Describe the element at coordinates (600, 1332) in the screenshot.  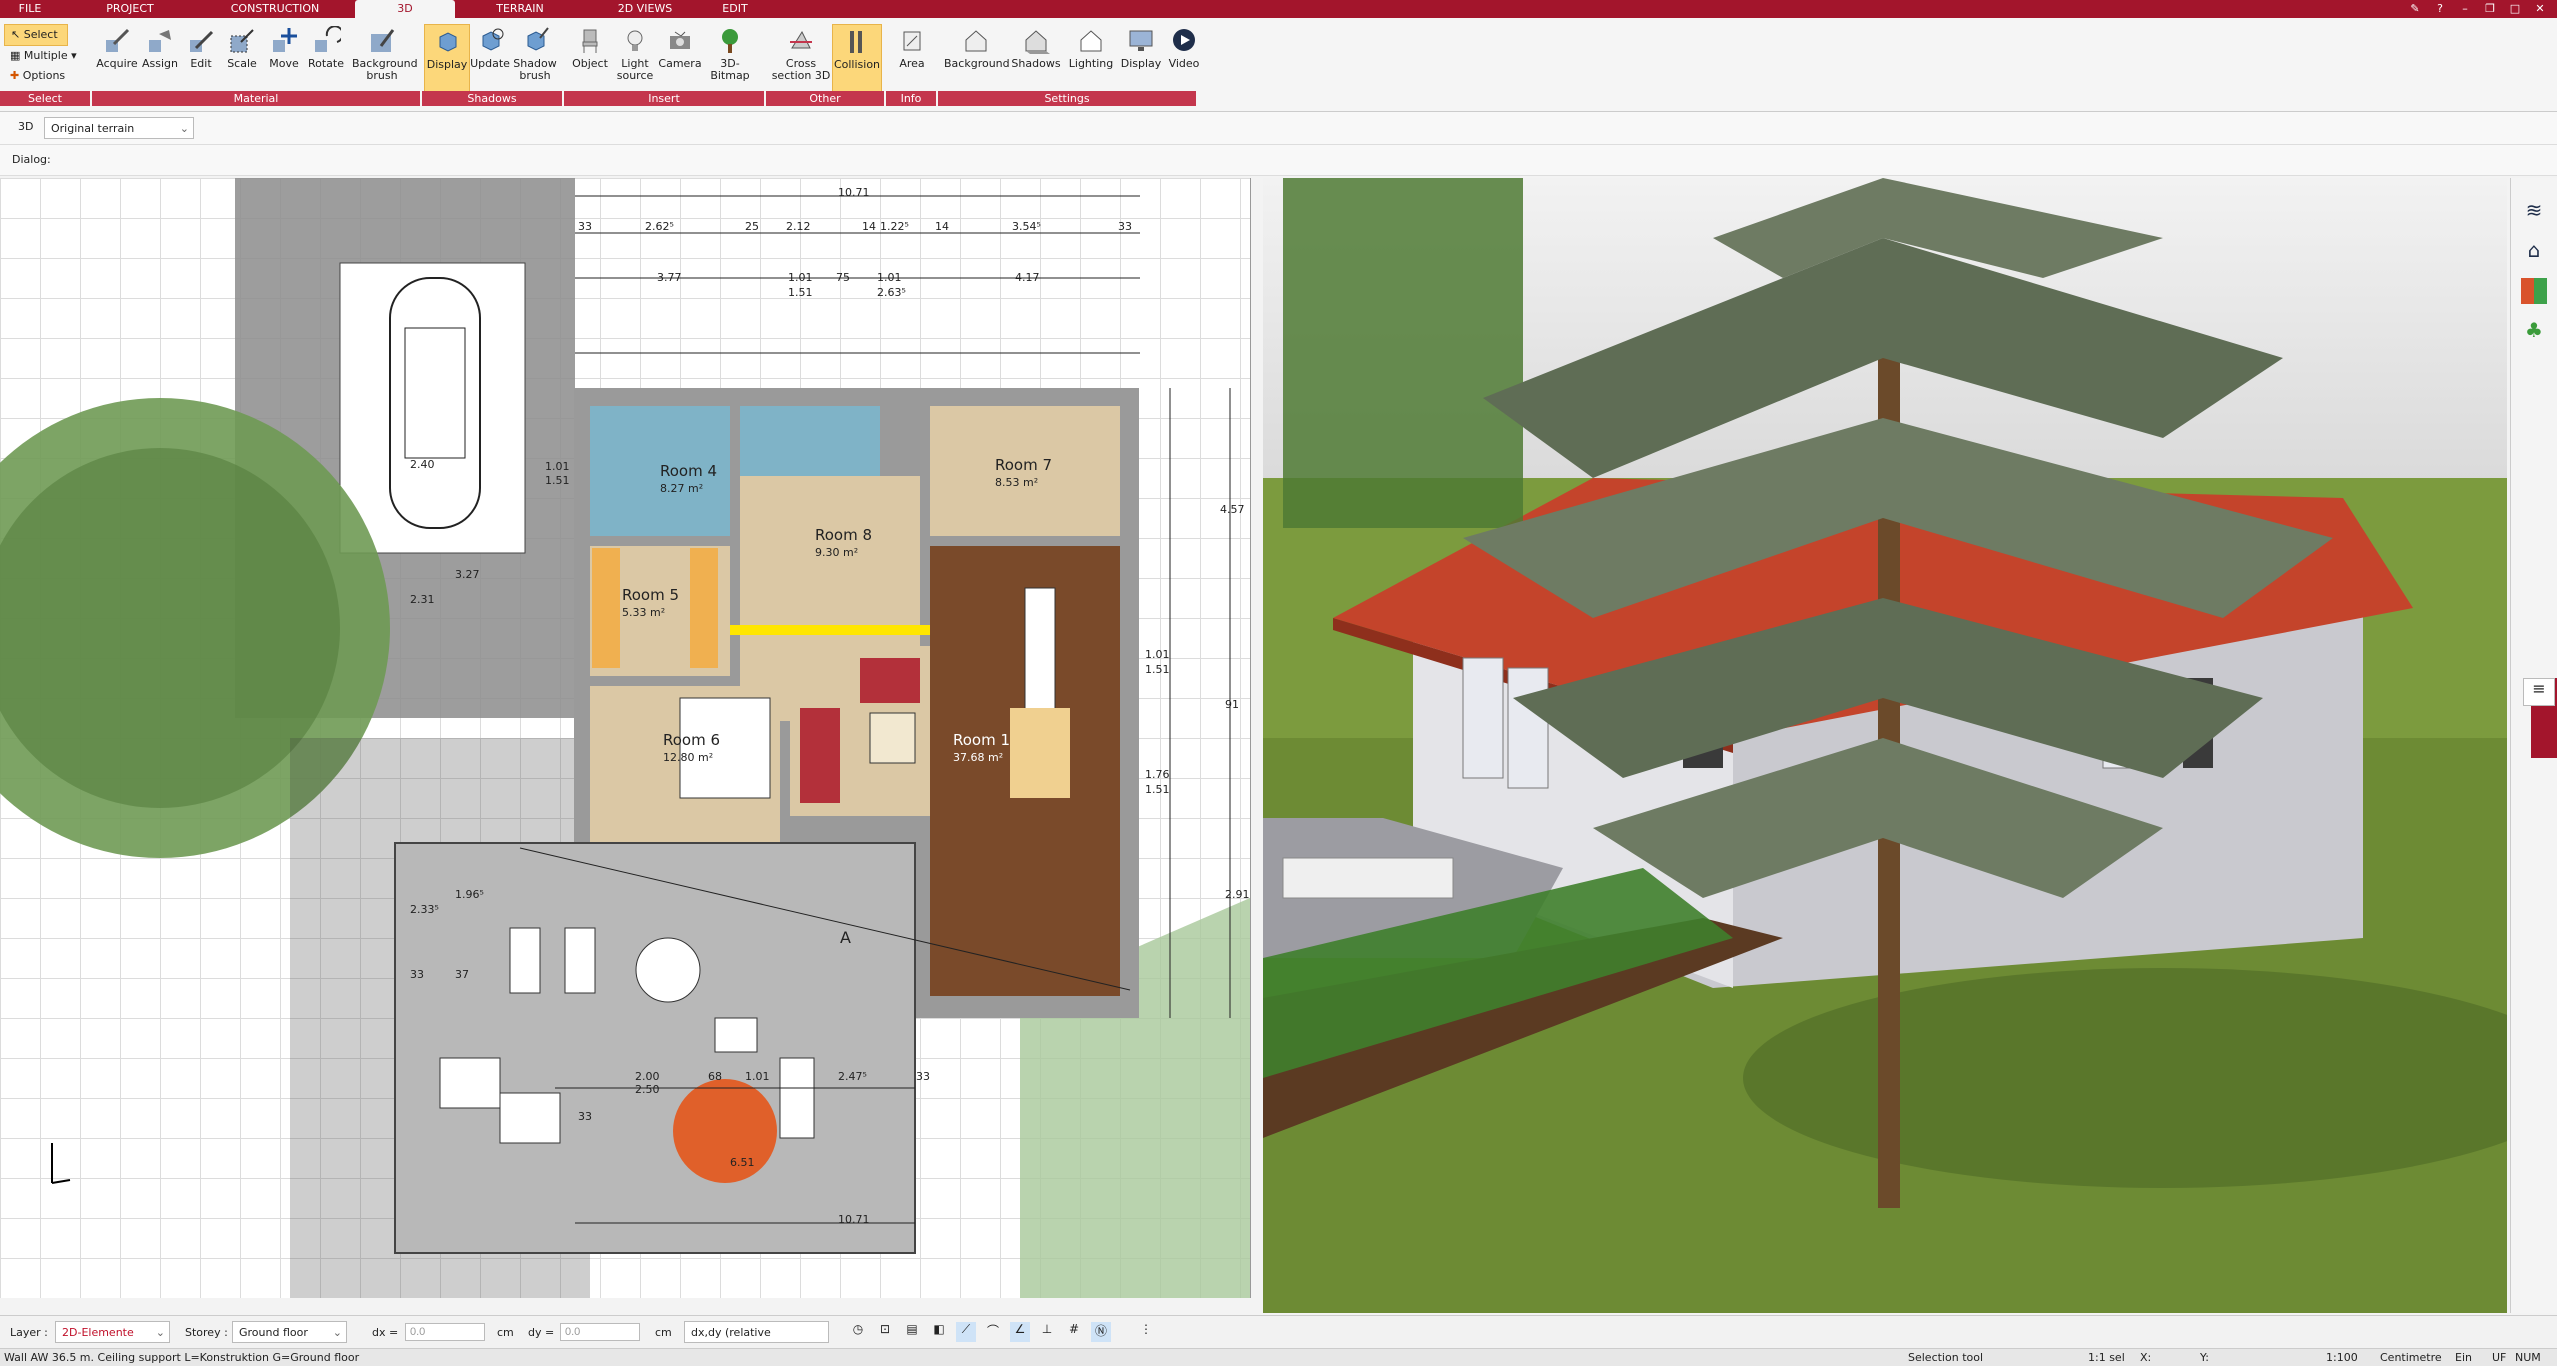
I see `dy-input` at that location.